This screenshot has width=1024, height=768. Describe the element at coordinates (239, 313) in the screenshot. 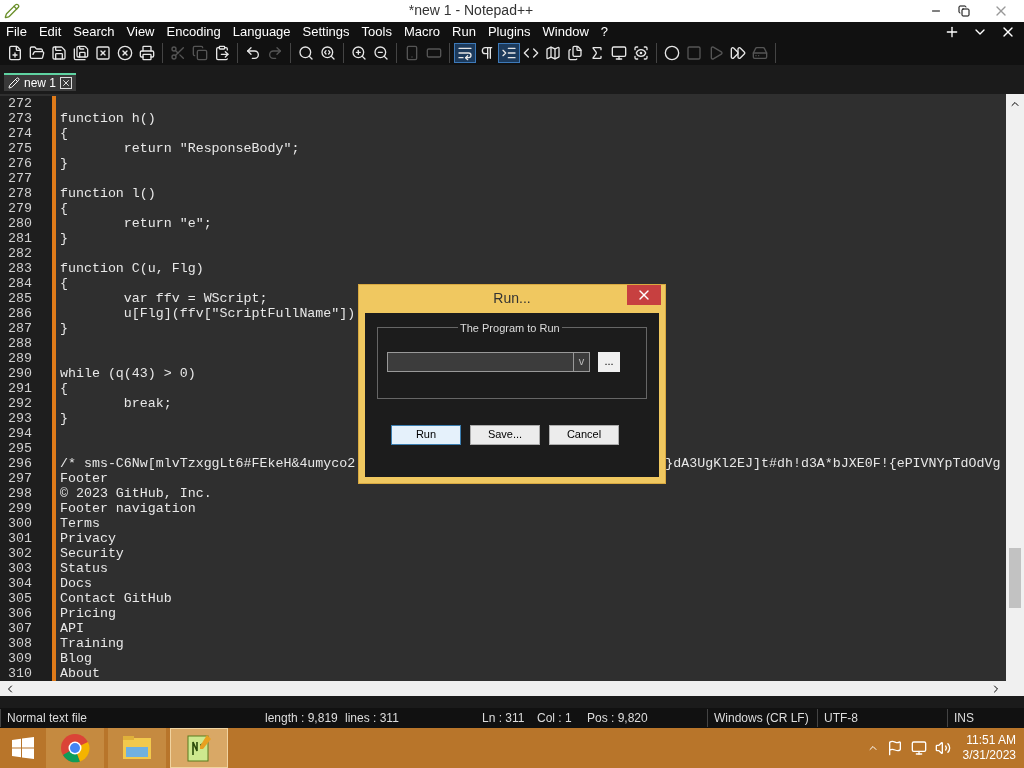

I see `code-line: u[Flg](ffv["ScriptFullName"])` at that location.